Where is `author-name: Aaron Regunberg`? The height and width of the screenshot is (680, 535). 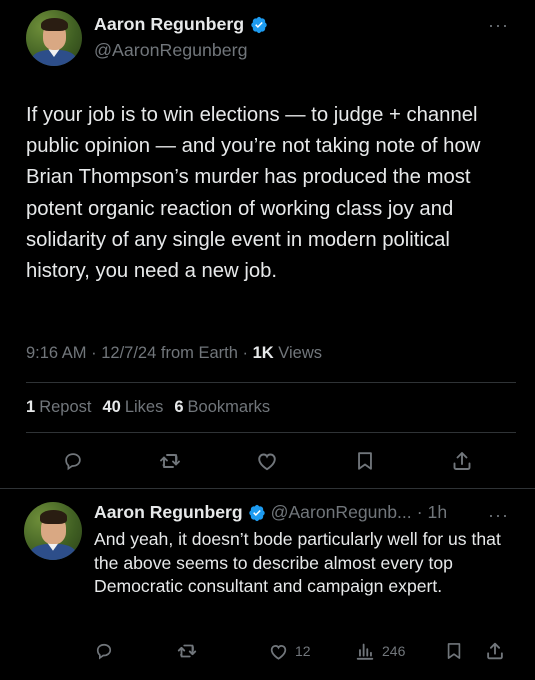 author-name: Aaron Regunberg is located at coordinates (169, 24).